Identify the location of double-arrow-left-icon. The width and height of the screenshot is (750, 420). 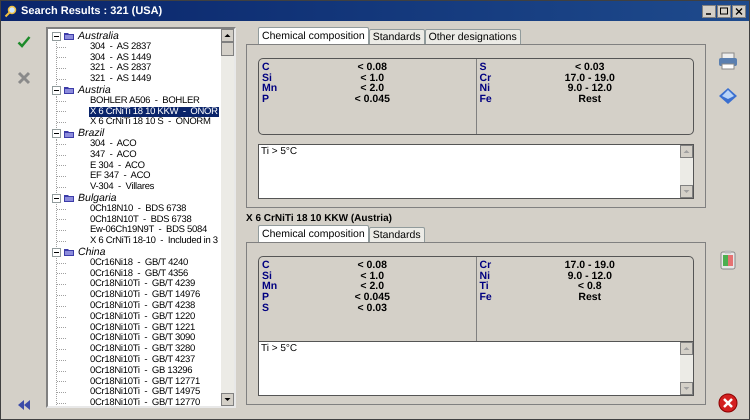
(23, 405).